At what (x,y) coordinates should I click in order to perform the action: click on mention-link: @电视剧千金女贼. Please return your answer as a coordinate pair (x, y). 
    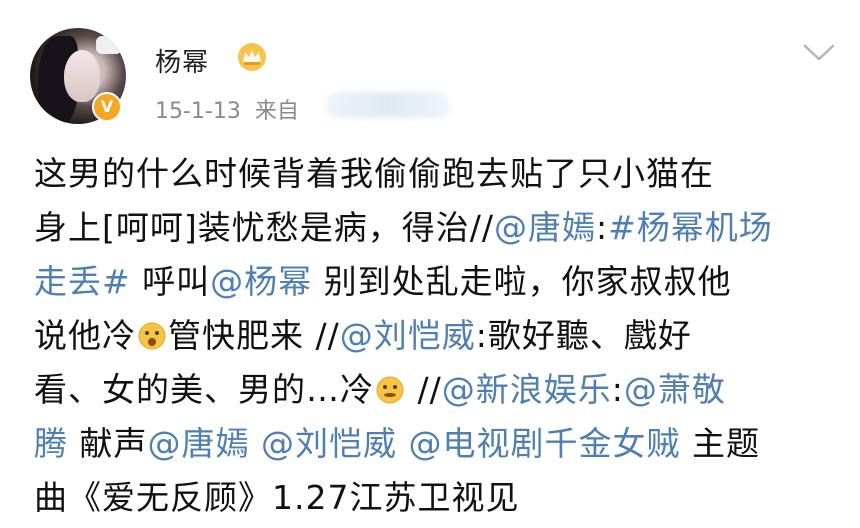
    Looking at the image, I should click on (545, 443).